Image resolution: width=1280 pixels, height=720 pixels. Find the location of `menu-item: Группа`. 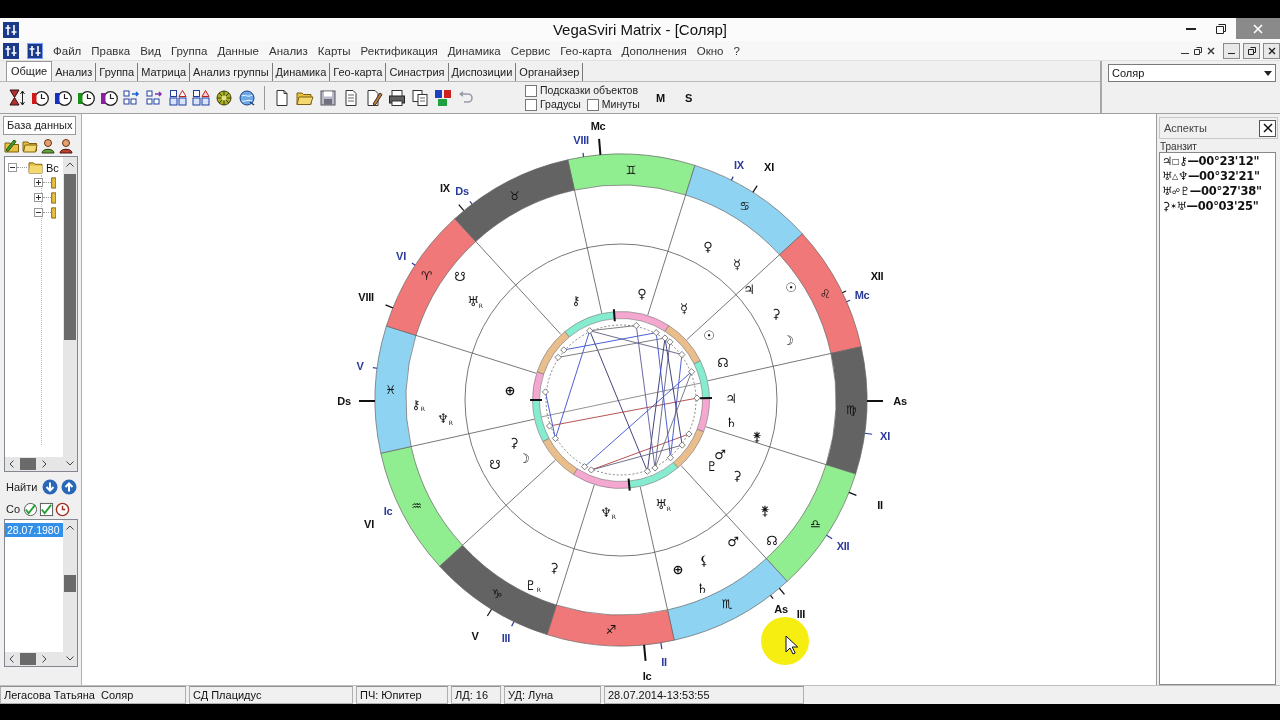

menu-item: Группа is located at coordinates (189, 50).